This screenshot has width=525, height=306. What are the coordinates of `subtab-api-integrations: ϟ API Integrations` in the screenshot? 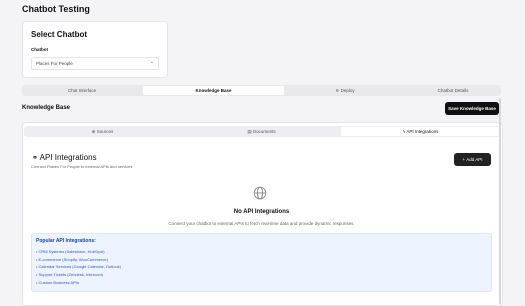 It's located at (420, 131).